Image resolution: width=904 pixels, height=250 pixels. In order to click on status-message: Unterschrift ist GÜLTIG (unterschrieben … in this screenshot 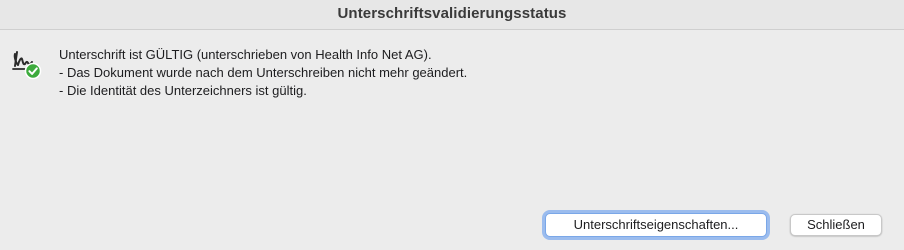, I will do `click(263, 73)`.